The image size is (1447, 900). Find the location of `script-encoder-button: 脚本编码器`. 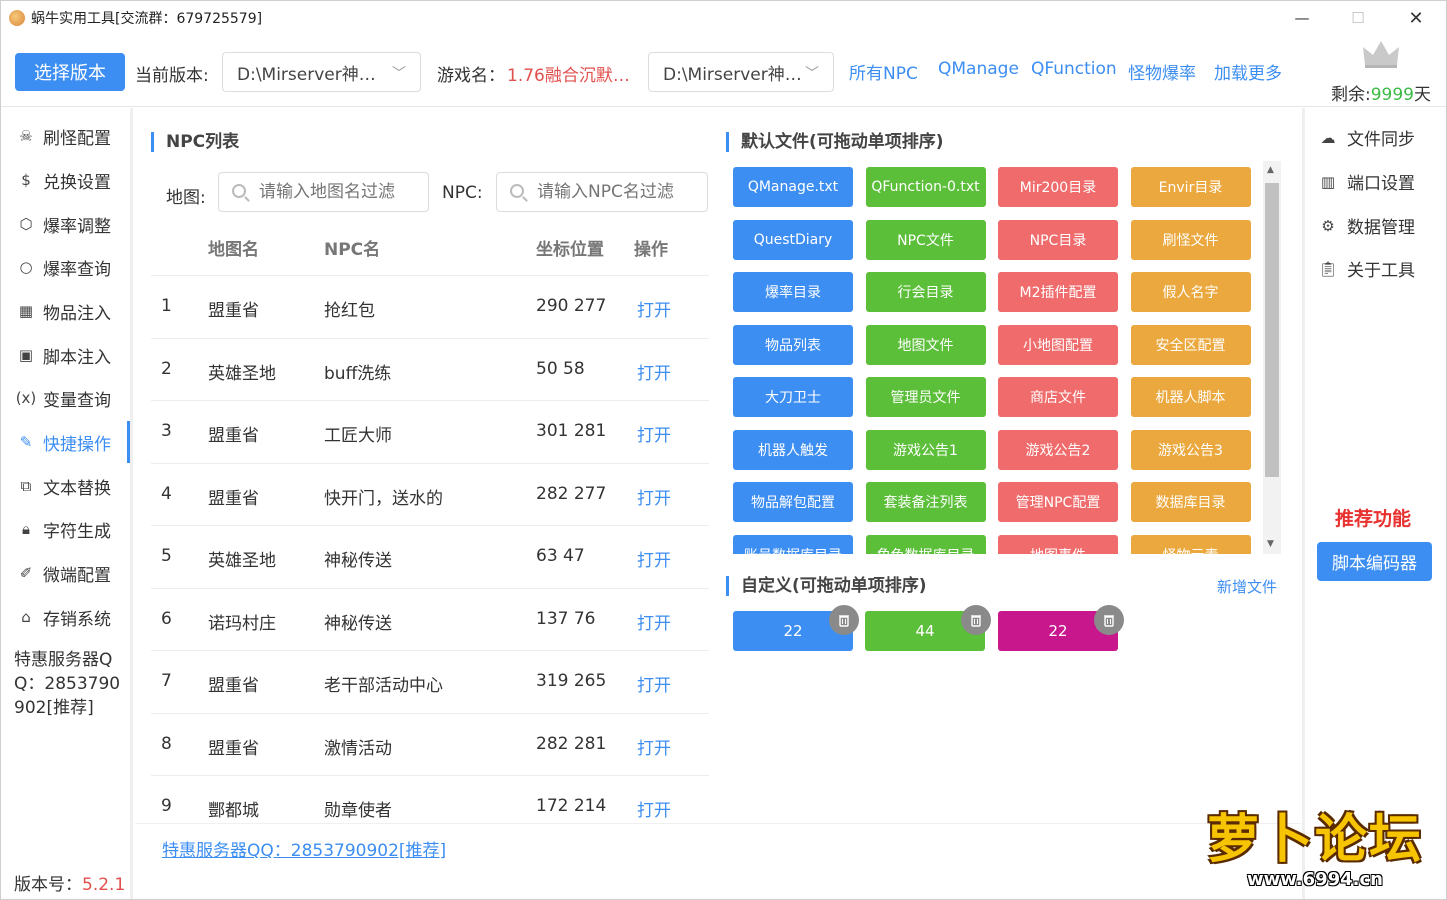

script-encoder-button: 脚本编码器 is located at coordinates (1374, 561).